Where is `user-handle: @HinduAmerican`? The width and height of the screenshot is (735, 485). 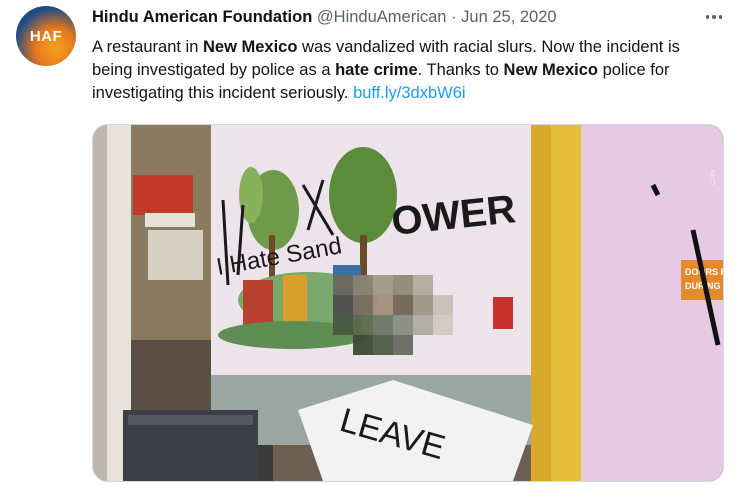
user-handle: @HinduAmerican is located at coordinates (382, 17).